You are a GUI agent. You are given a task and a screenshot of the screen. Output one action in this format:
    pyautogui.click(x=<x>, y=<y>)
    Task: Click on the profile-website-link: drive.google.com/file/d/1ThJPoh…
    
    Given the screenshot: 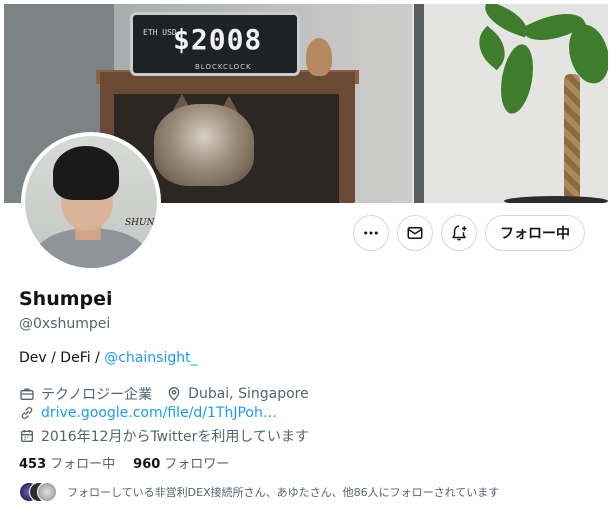 What is the action you would take?
    pyautogui.click(x=159, y=413)
    